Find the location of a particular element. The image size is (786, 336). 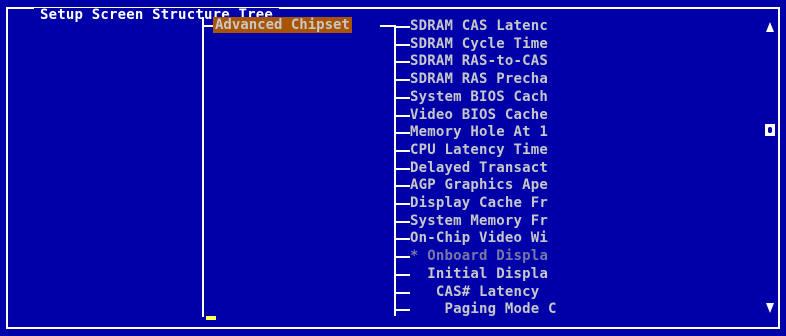

child-item-label: SDRAM CAS Latenc is located at coordinates (479, 26).